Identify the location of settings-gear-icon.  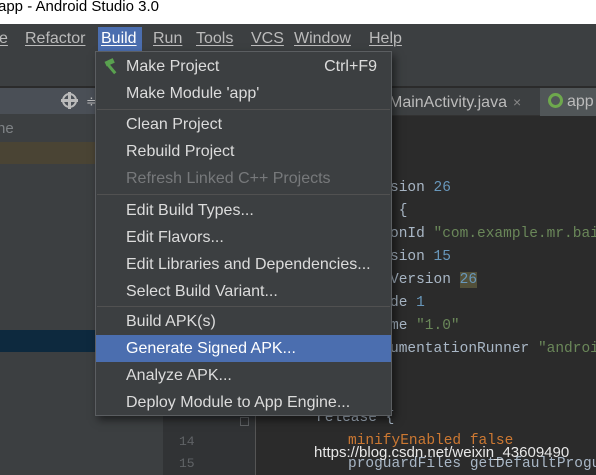
(69, 100).